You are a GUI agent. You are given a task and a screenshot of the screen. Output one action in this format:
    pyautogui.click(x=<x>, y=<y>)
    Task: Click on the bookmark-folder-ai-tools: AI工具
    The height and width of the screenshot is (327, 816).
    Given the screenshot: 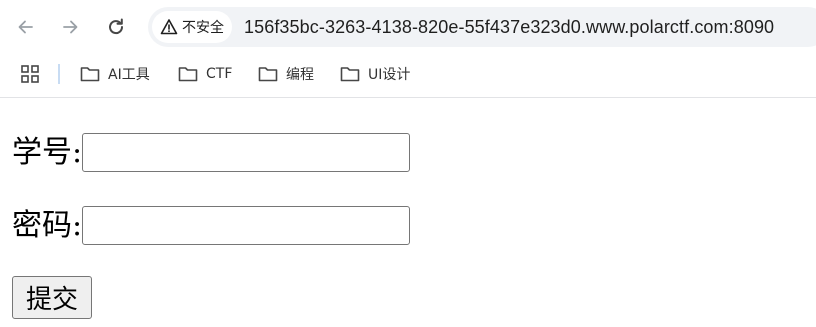 What is the action you would take?
    pyautogui.click(x=115, y=74)
    